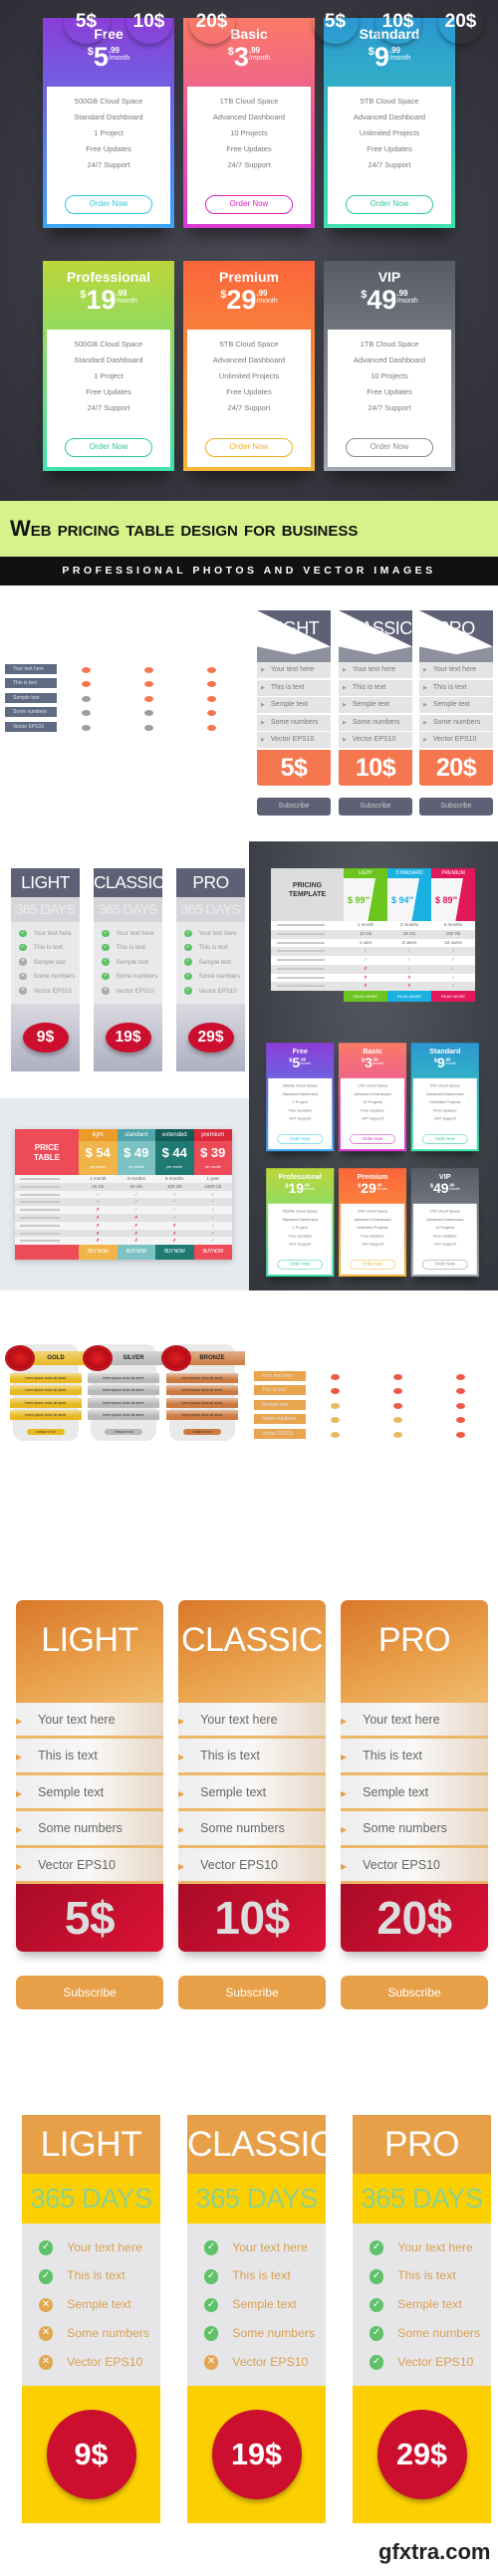 This screenshot has width=498, height=2576. I want to click on cell-value: 3 months, so click(409, 924).